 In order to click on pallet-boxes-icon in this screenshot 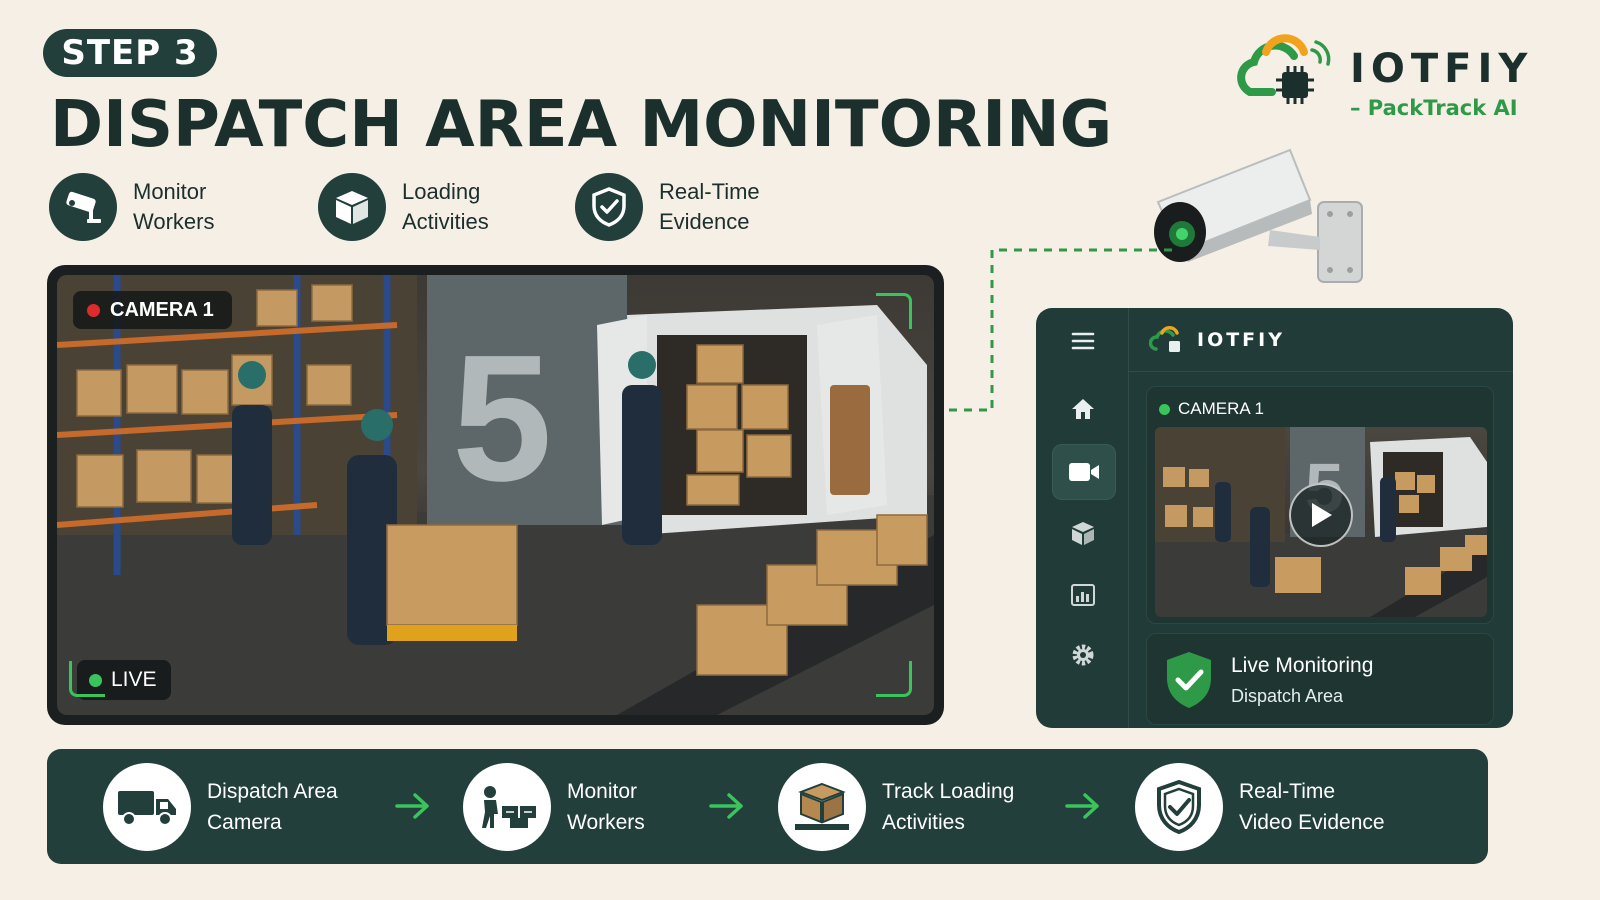, I will do `click(822, 807)`.